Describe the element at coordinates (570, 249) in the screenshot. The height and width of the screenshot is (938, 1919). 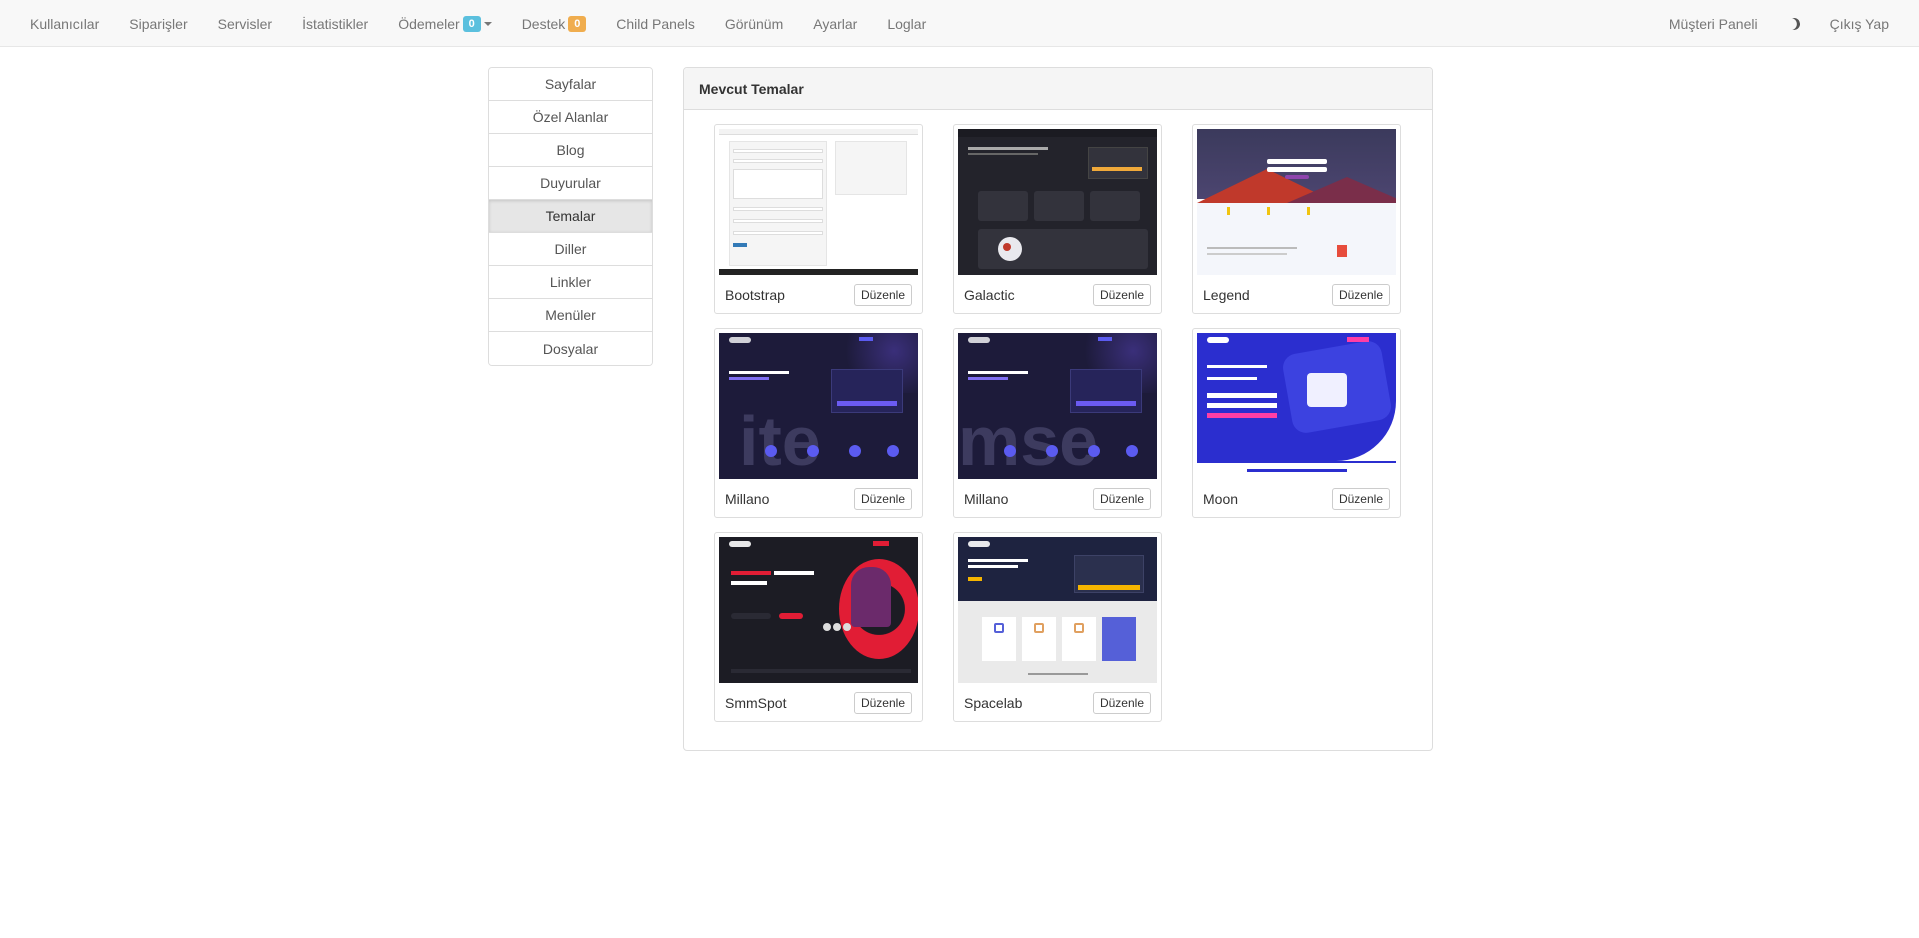
I see `side-item-languages: Diller` at that location.